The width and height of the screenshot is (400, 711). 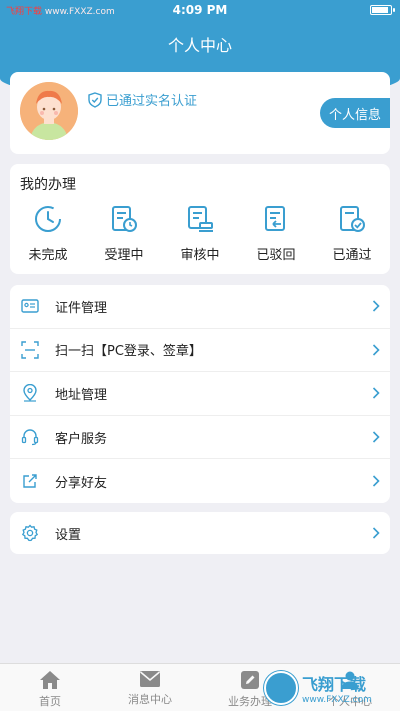 I want to click on menu-item-share-friends: 分享好友, so click(x=200, y=481).